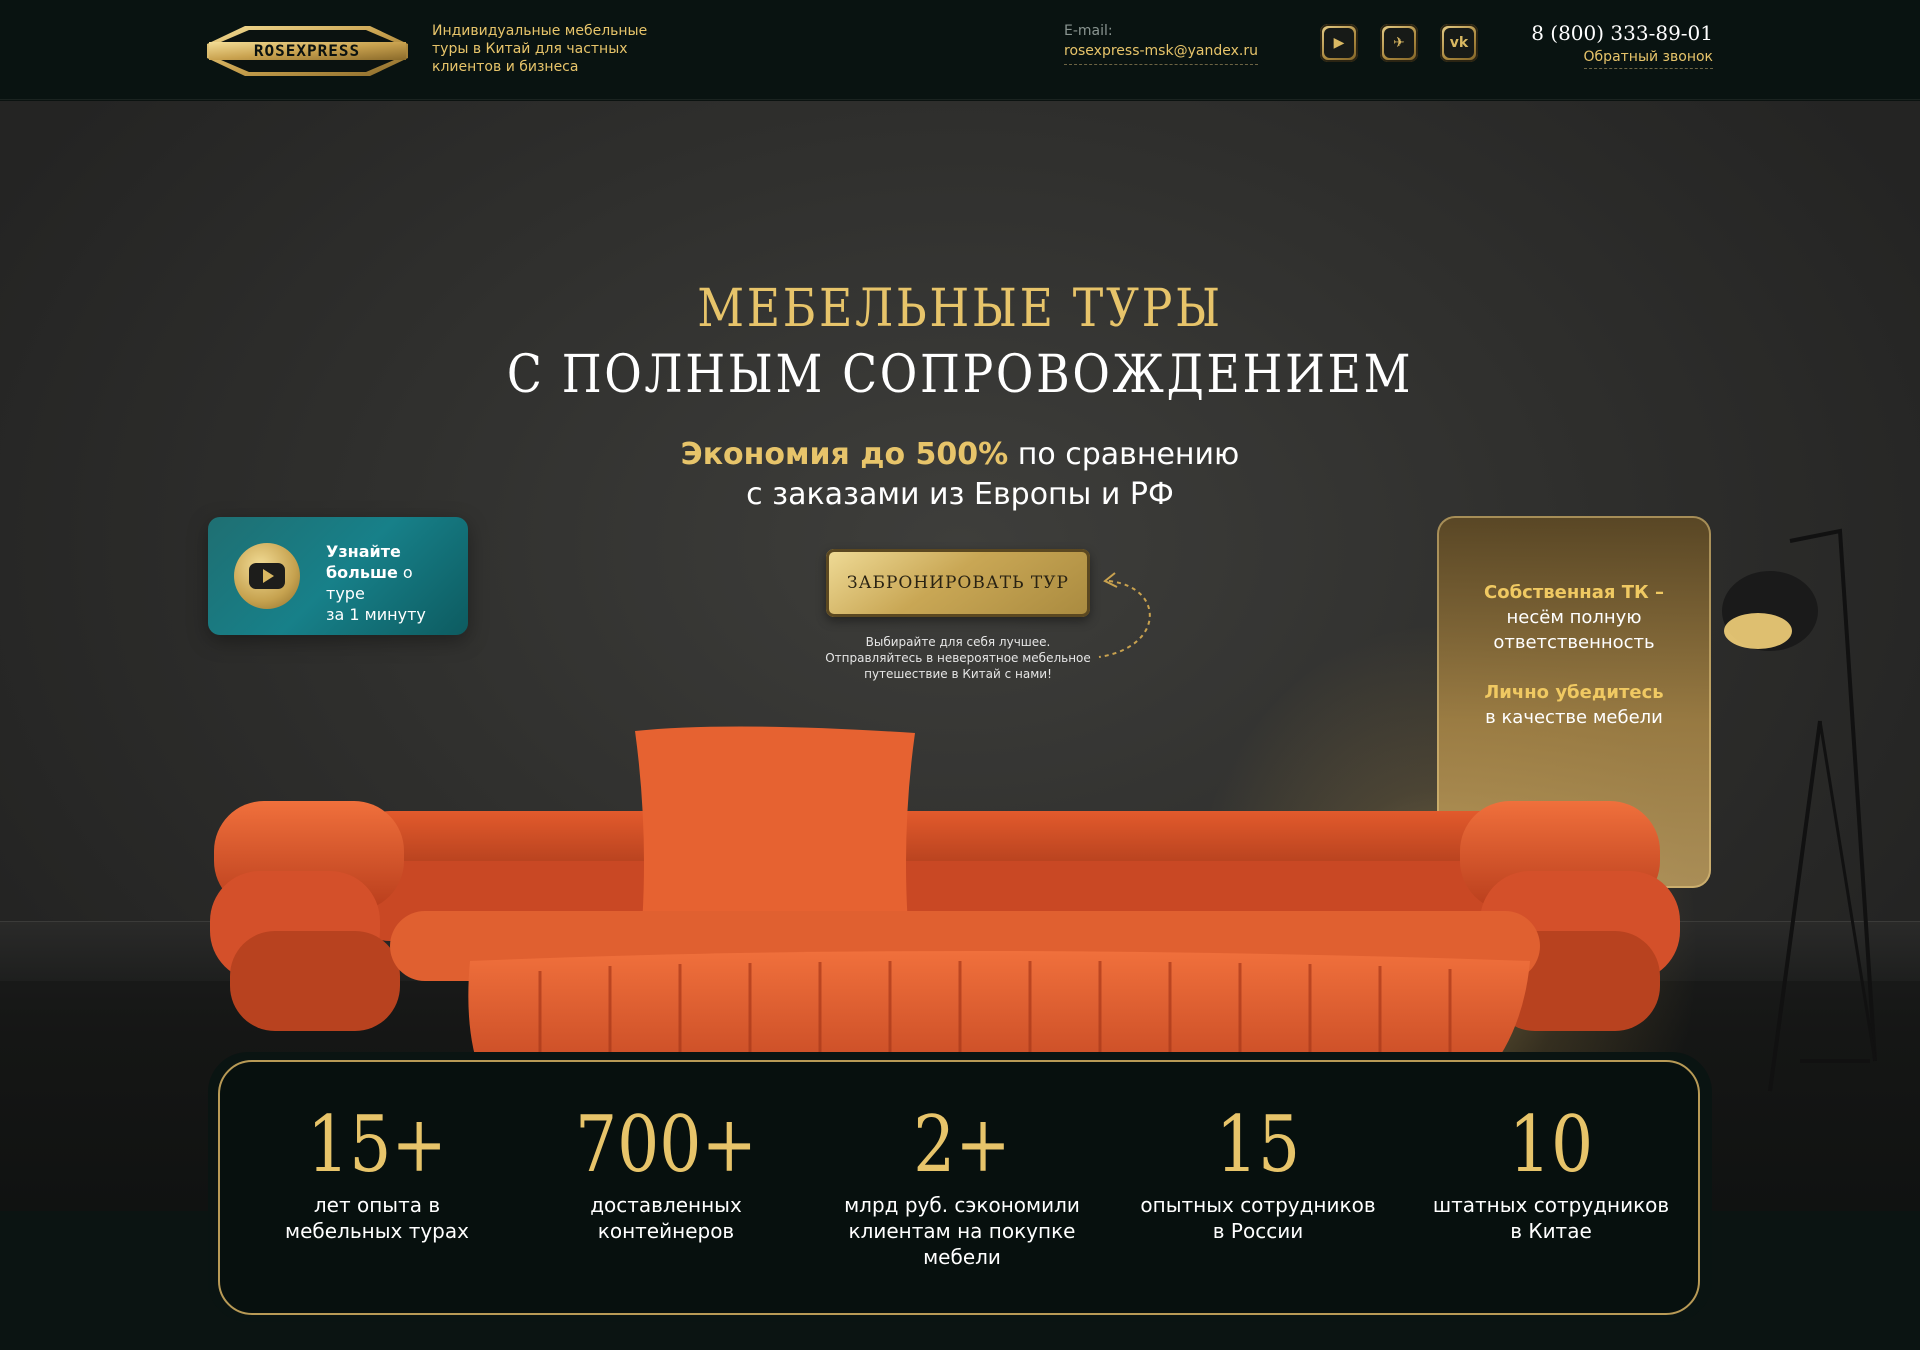 This screenshot has width=1920, height=1350. I want to click on callback-link: Обратный звонок, so click(1648, 58).